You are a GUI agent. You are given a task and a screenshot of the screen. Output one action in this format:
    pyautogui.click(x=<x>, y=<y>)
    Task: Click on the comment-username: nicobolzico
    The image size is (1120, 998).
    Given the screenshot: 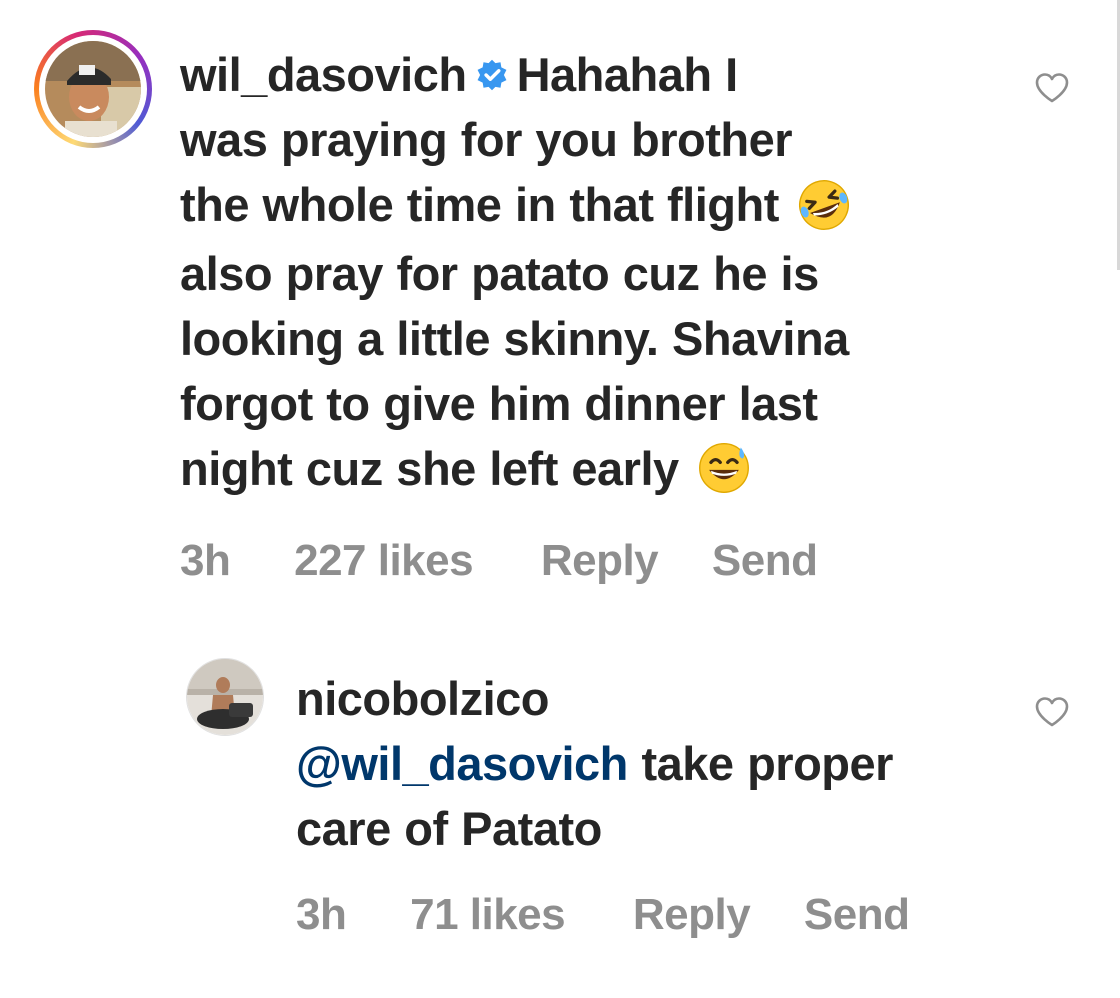 What is the action you would take?
    pyautogui.click(x=423, y=698)
    